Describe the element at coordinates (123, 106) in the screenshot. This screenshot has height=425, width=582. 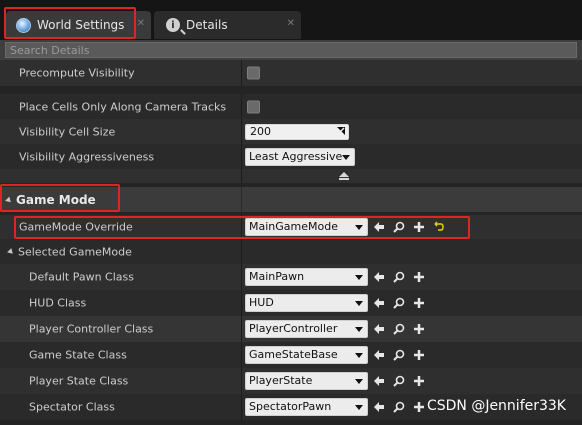
I see `property-label: Place Cells Only Along Camera Tracks` at that location.